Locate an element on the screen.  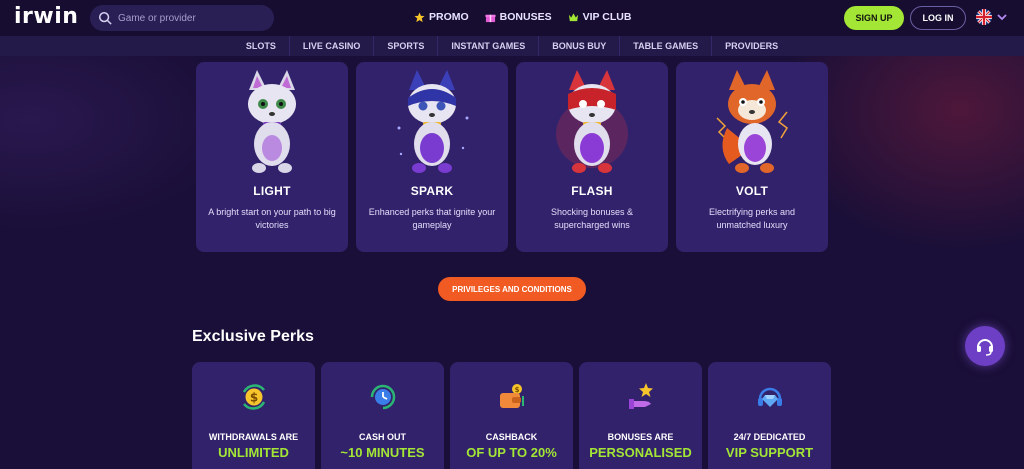
perks-title: Exclusive Perks is located at coordinates (253, 336).